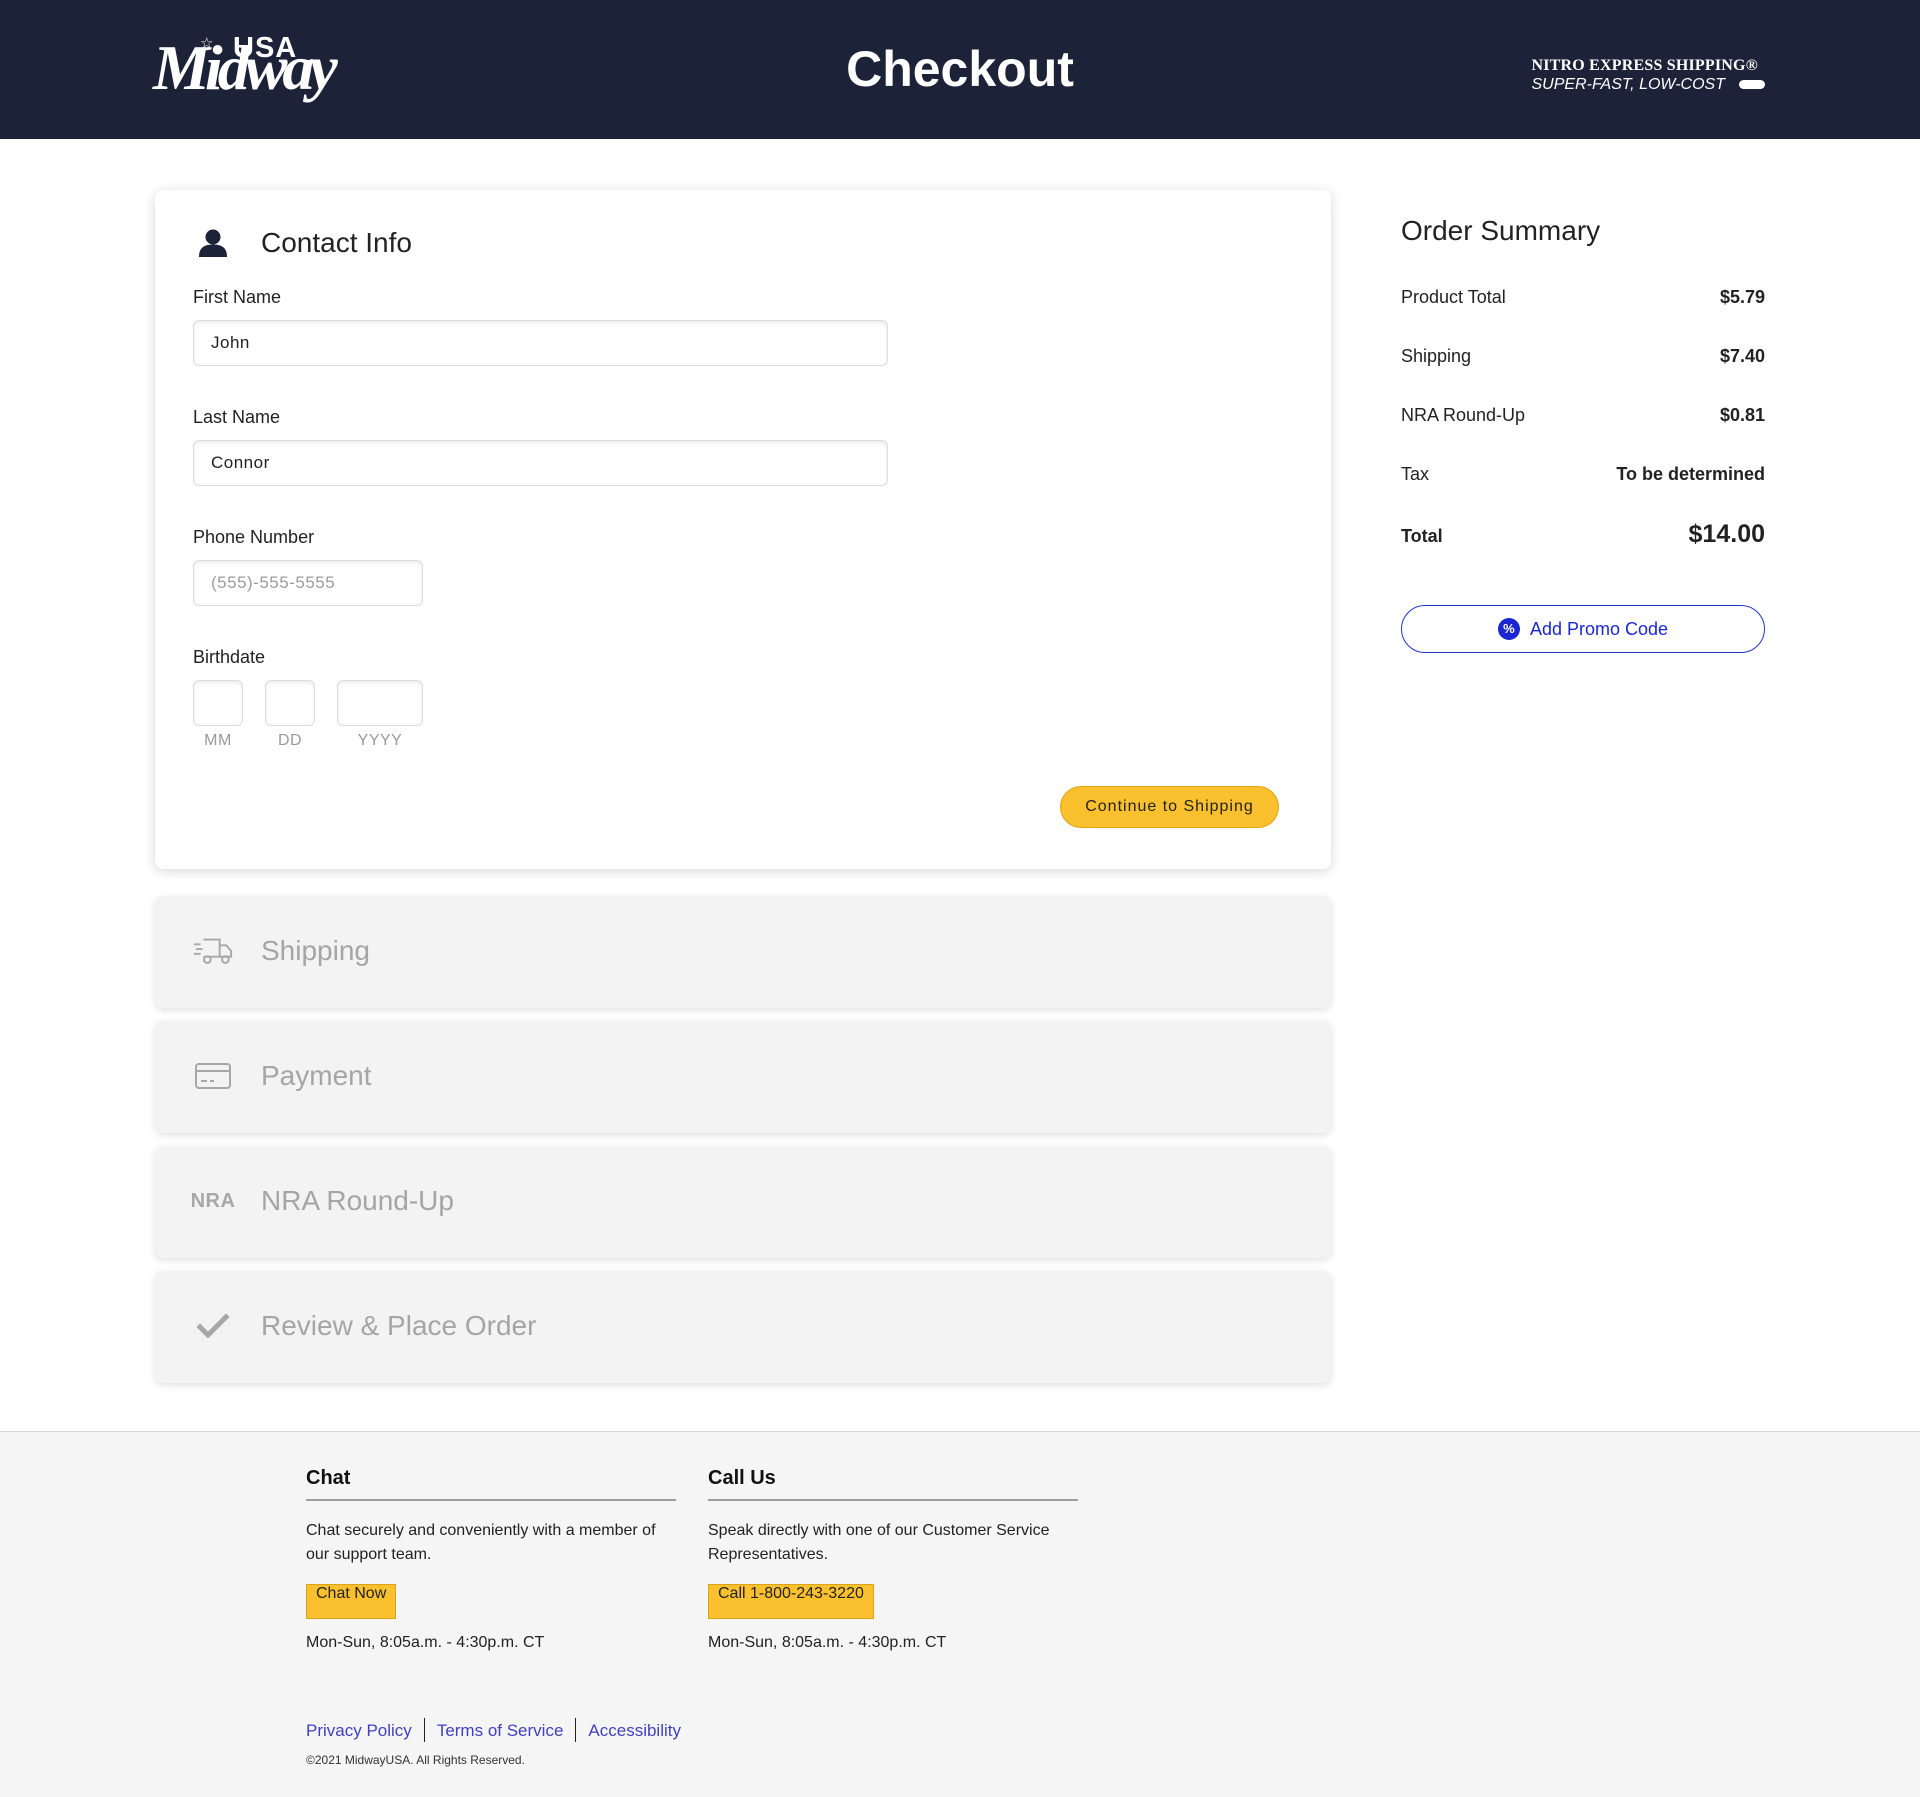 This screenshot has width=1920, height=1797. Describe the element at coordinates (743, 1327) in the screenshot. I see `review-step: Review & Place Order` at that location.